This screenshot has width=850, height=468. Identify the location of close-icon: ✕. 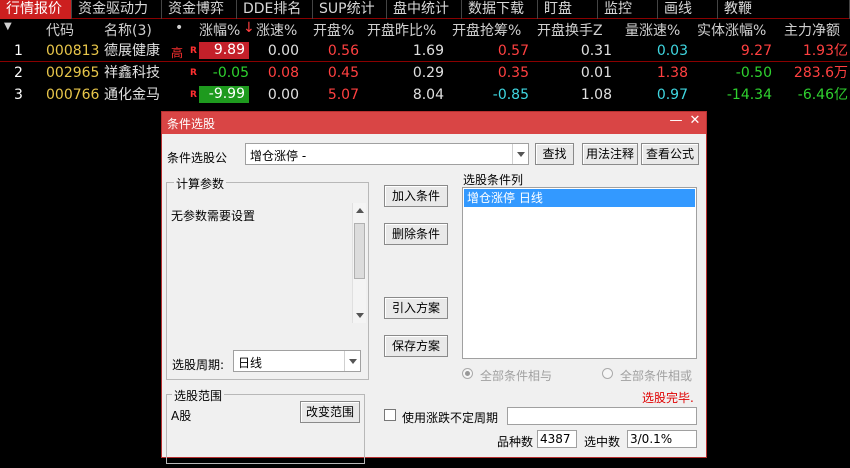
(695, 120).